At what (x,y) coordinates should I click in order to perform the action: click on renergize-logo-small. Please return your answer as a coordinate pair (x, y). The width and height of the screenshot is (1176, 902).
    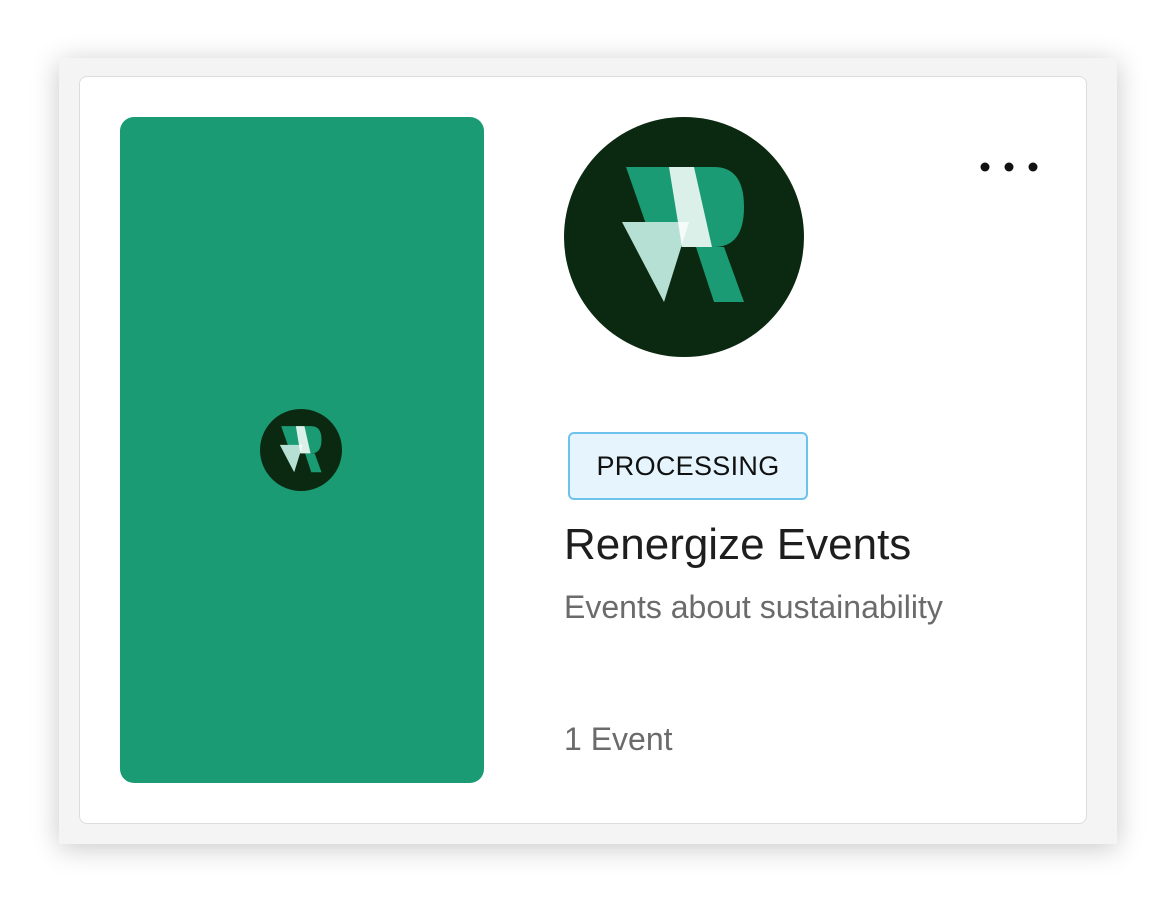
    Looking at the image, I should click on (301, 450).